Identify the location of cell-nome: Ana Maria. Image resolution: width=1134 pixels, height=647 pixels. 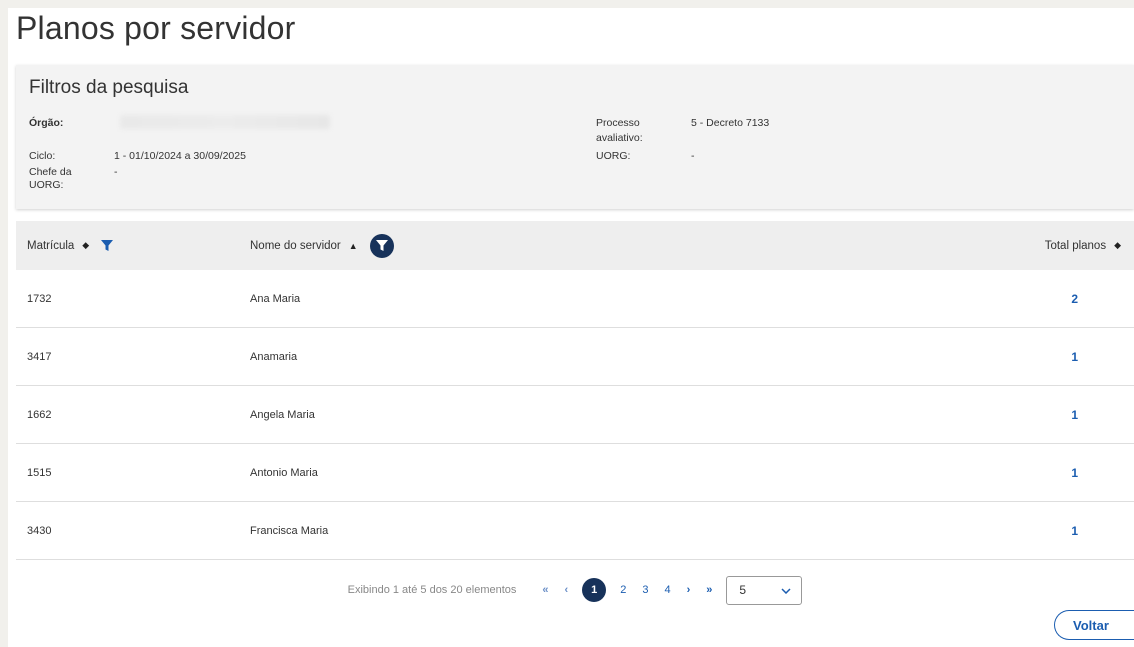
(275, 298).